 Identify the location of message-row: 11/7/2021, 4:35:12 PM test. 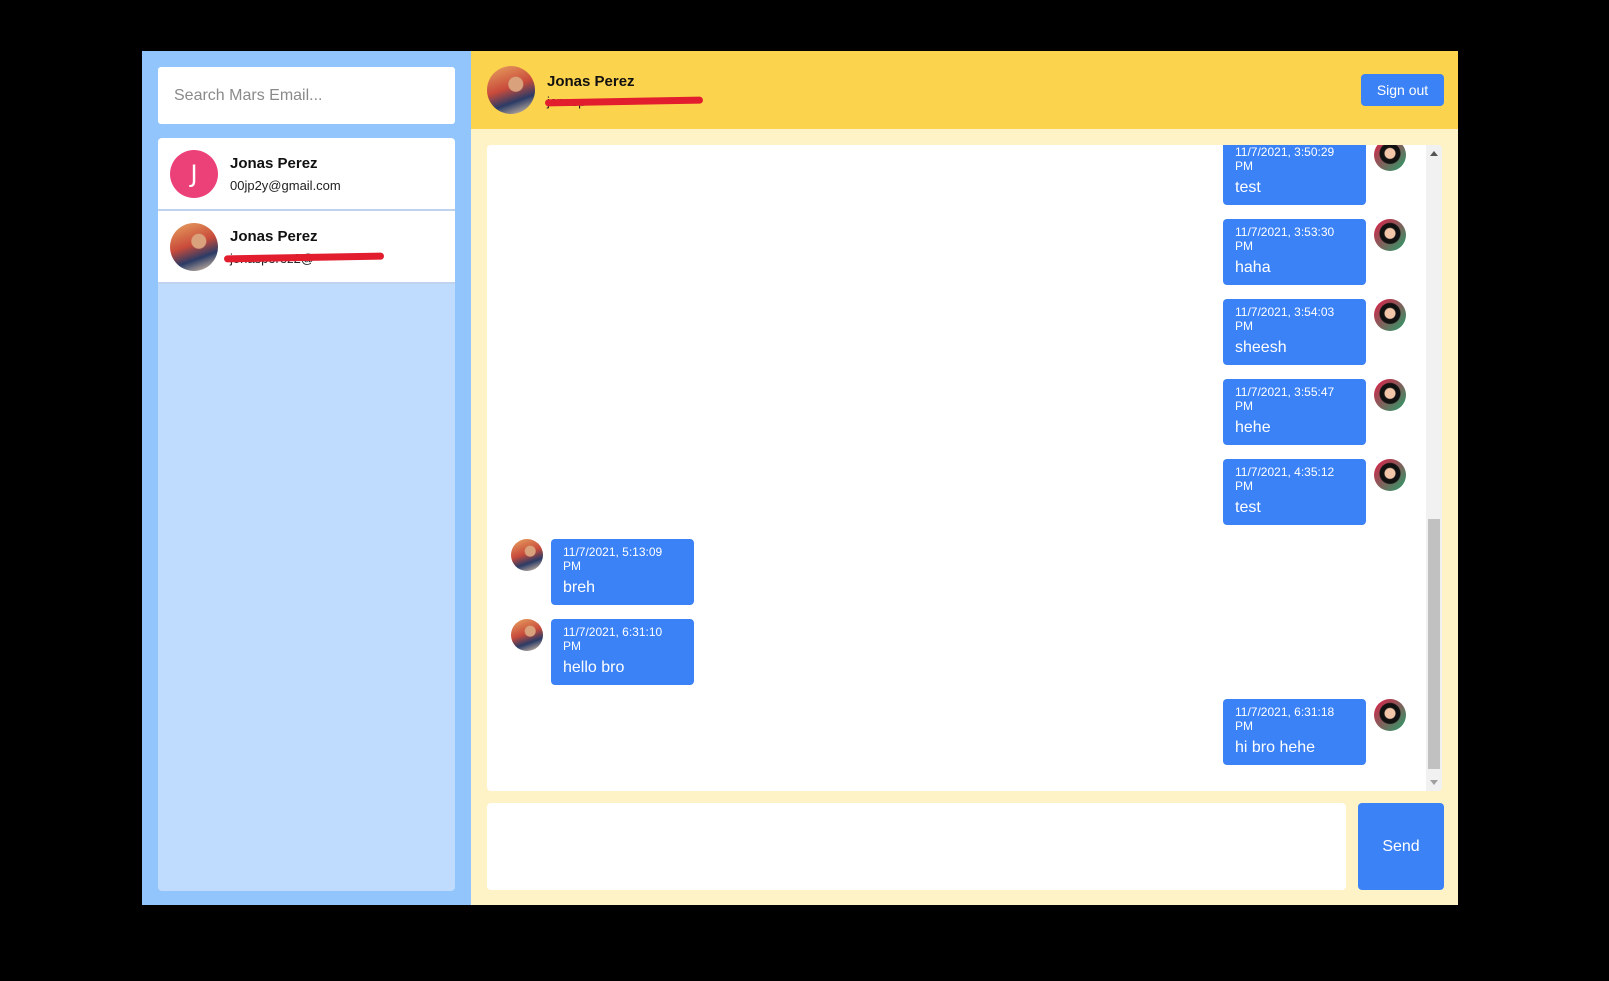
(958, 499).